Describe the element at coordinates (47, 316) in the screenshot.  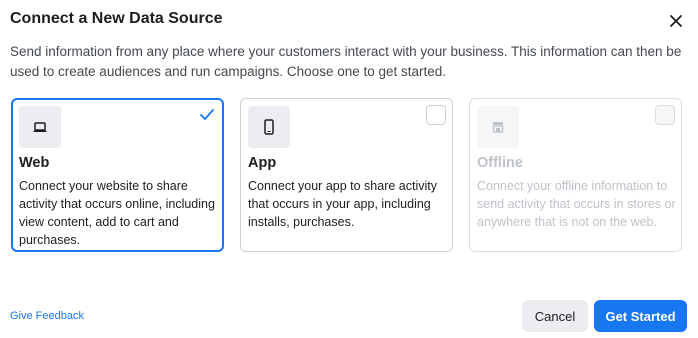
I see `give-feedback-link: Give Feedback` at that location.